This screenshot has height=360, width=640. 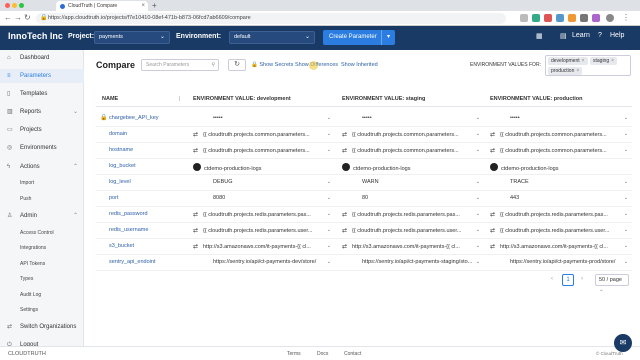 I want to click on parameter-name-link: log_level, so click(x=120, y=182).